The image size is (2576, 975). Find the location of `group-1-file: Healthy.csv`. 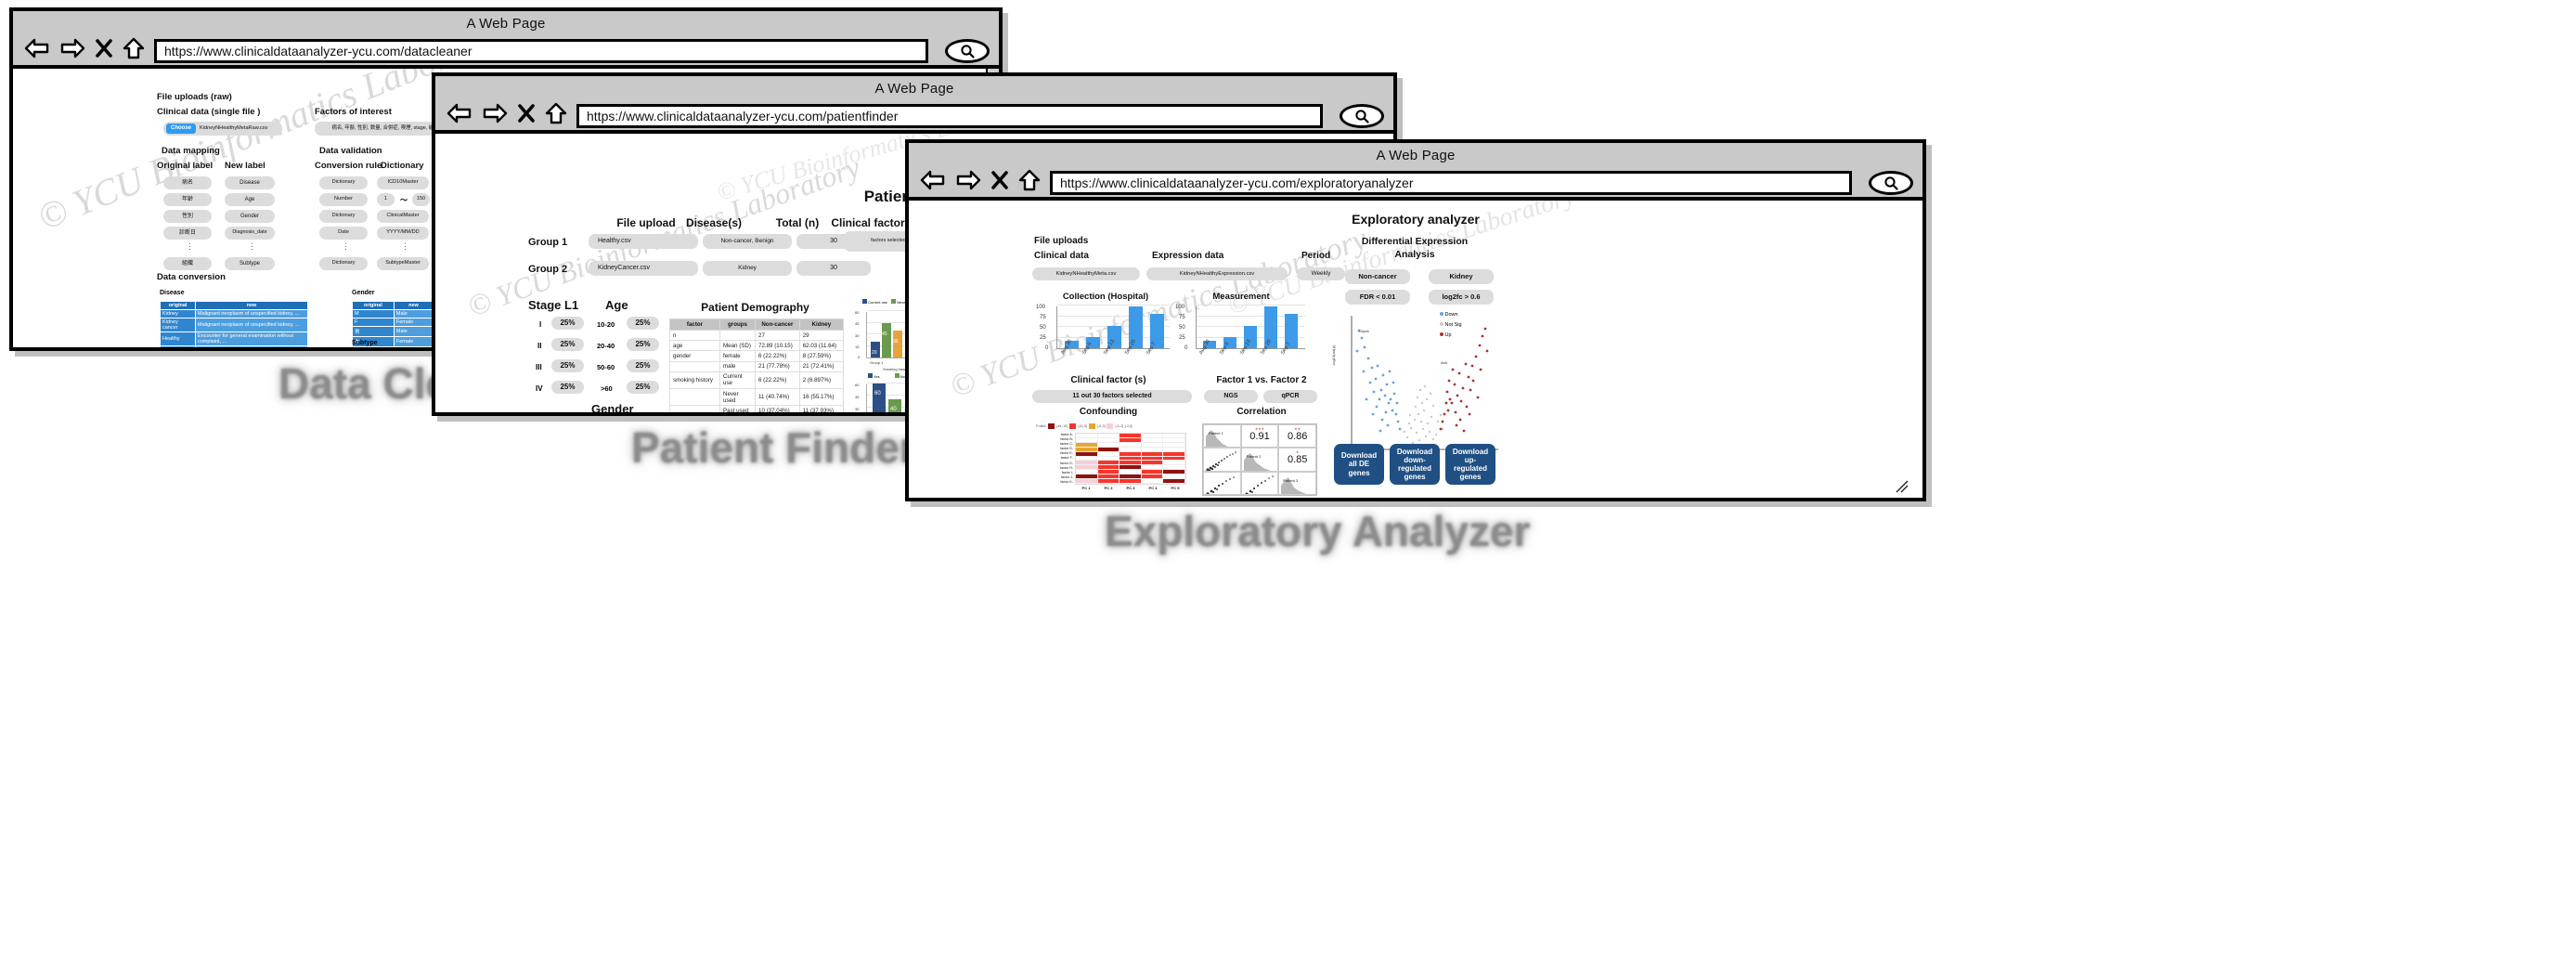

group-1-file: Healthy.csv is located at coordinates (643, 241).